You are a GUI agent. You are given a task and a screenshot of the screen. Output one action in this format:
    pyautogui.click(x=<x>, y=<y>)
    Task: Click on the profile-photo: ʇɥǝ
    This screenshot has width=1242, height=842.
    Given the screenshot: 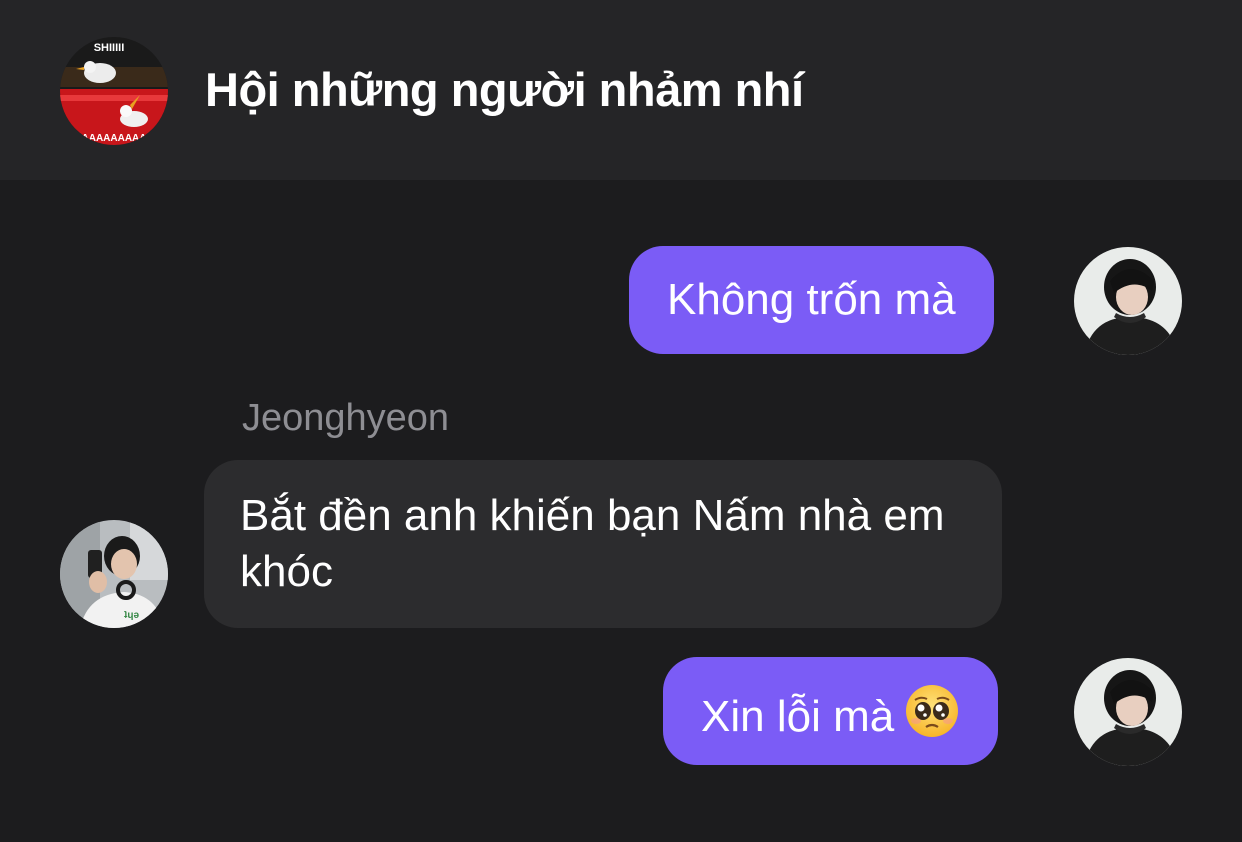 What is the action you would take?
    pyautogui.click(x=114, y=574)
    